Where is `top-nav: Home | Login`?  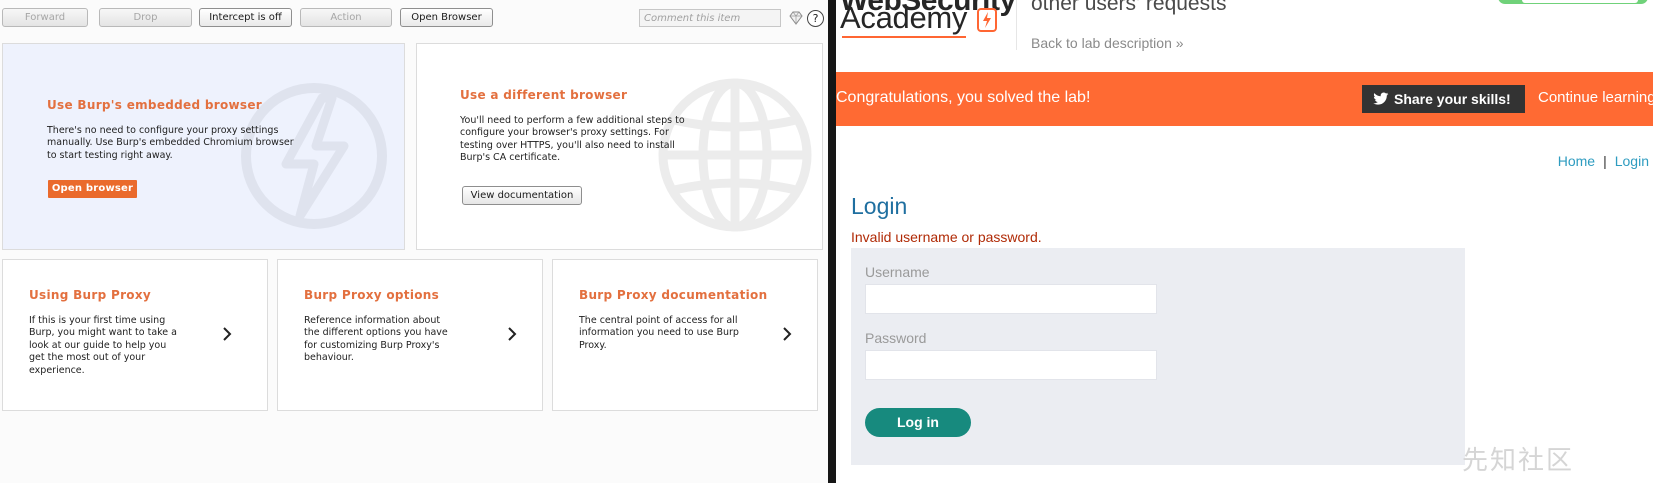
top-nav: Home | Login is located at coordinates (1603, 161).